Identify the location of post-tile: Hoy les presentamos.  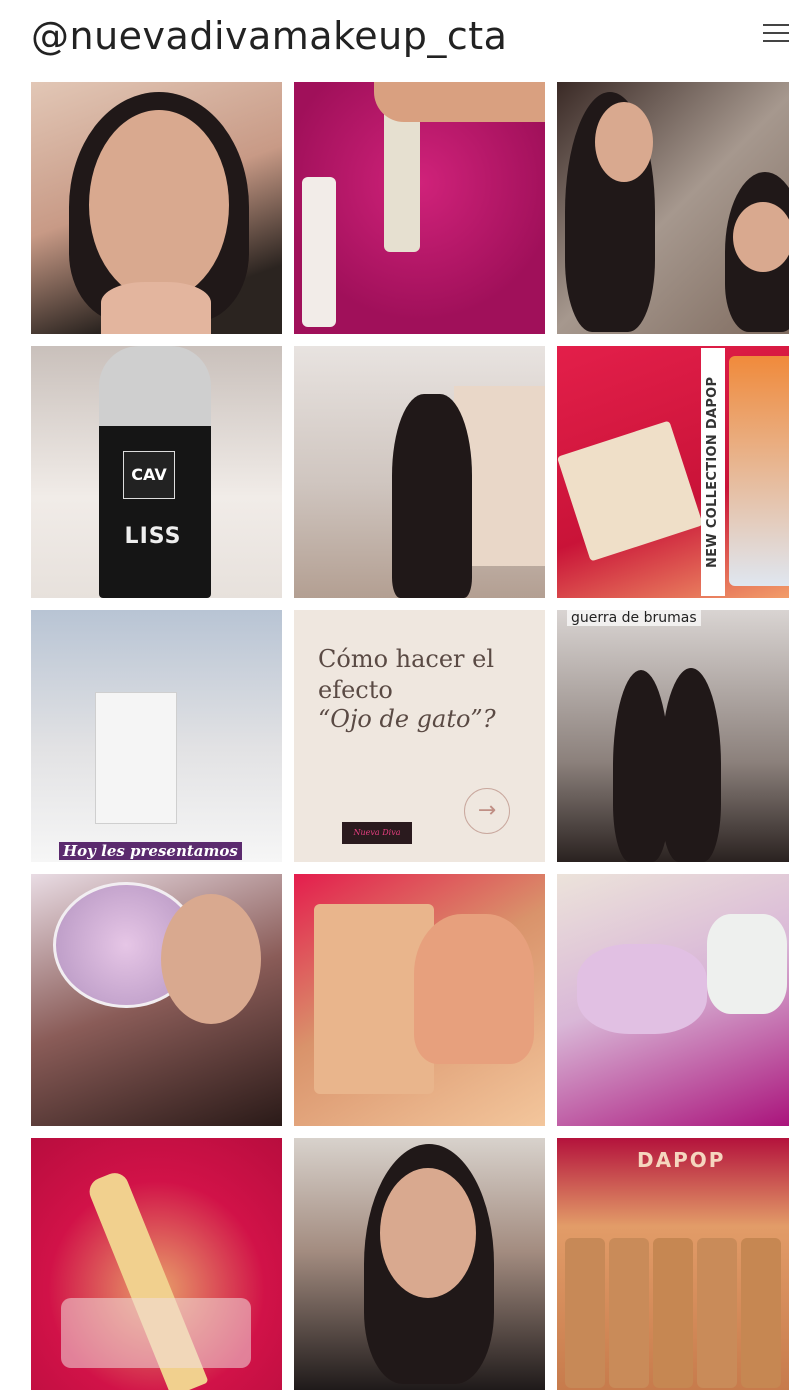
(156, 736).